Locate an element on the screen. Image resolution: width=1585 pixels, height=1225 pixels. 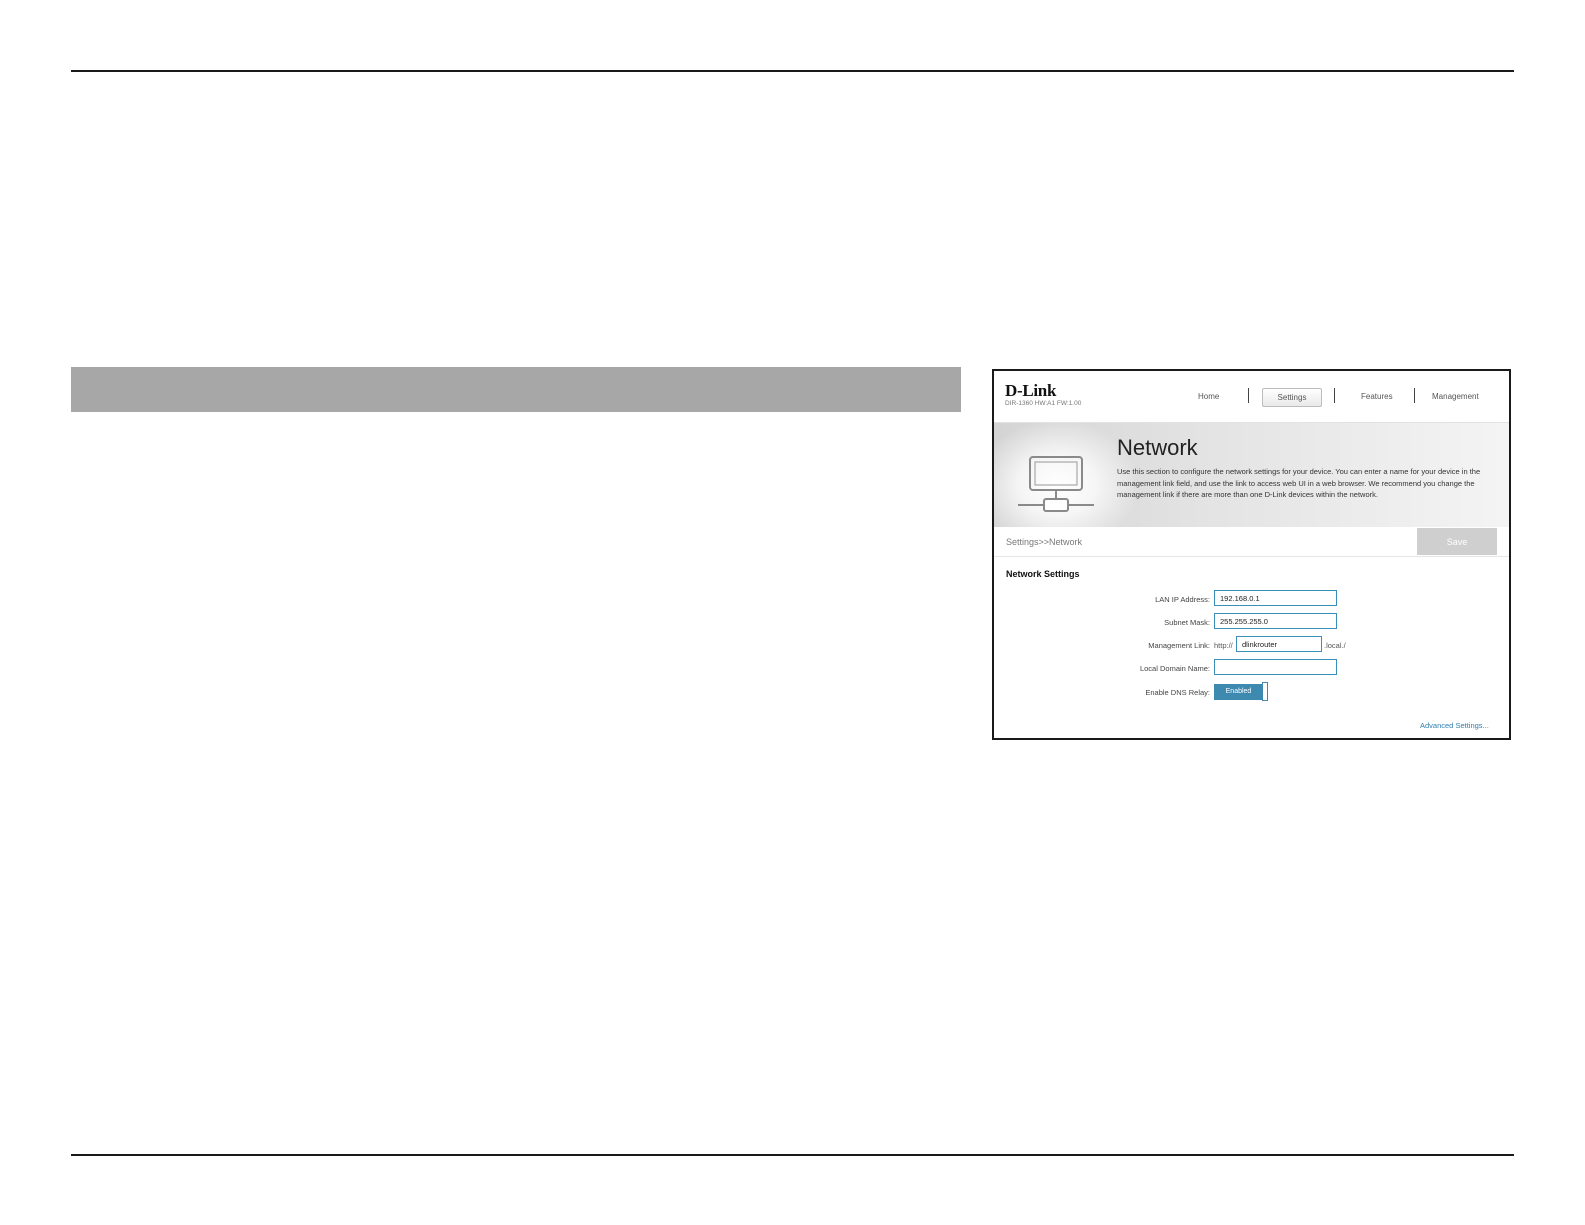
section-header-bar is located at coordinates (516, 389).